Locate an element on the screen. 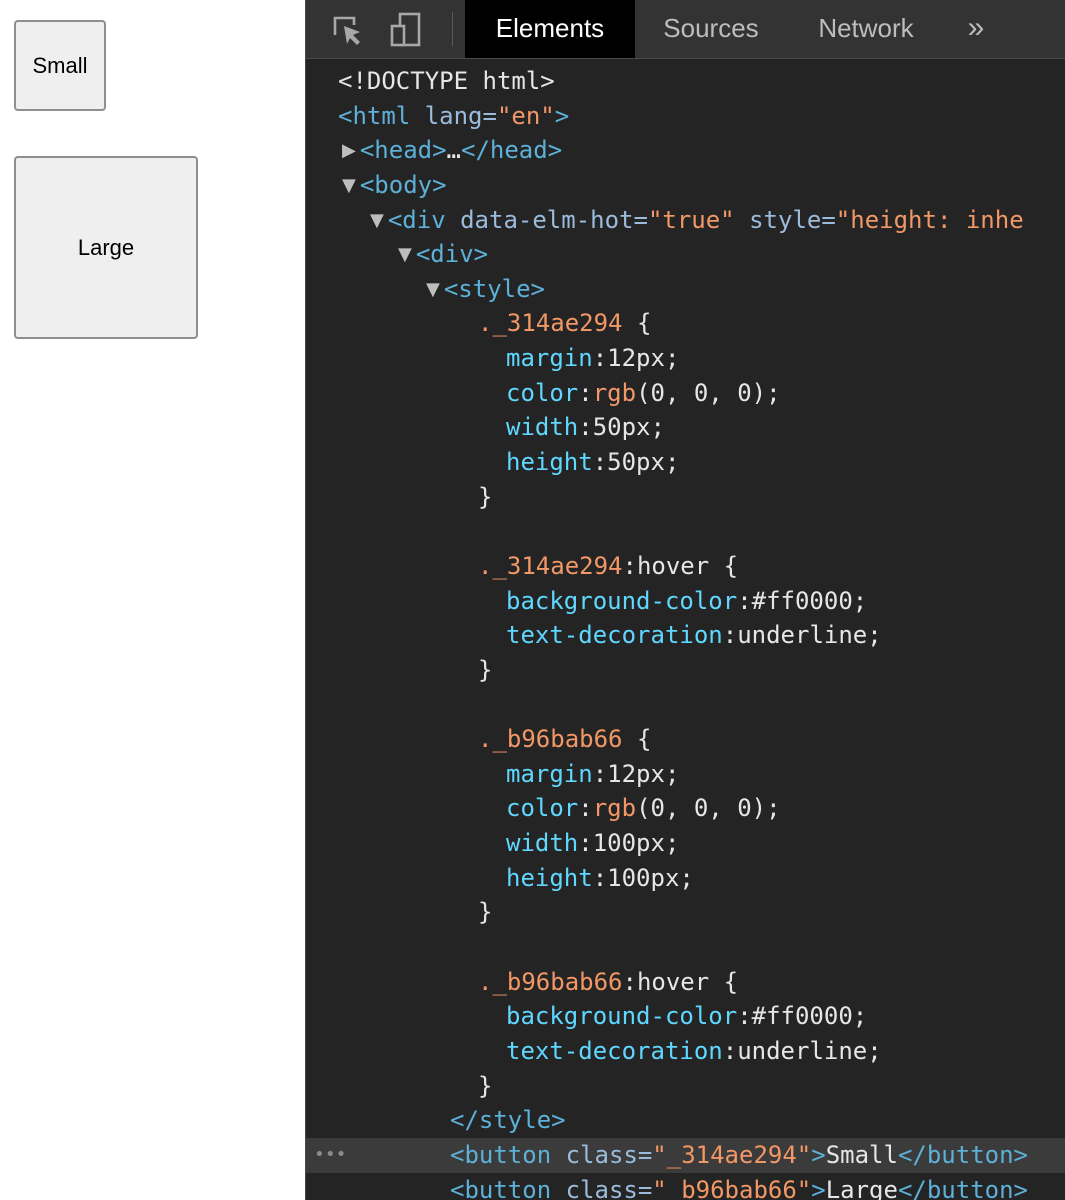  code-token: "_b96bab66" is located at coordinates (732, 1187).